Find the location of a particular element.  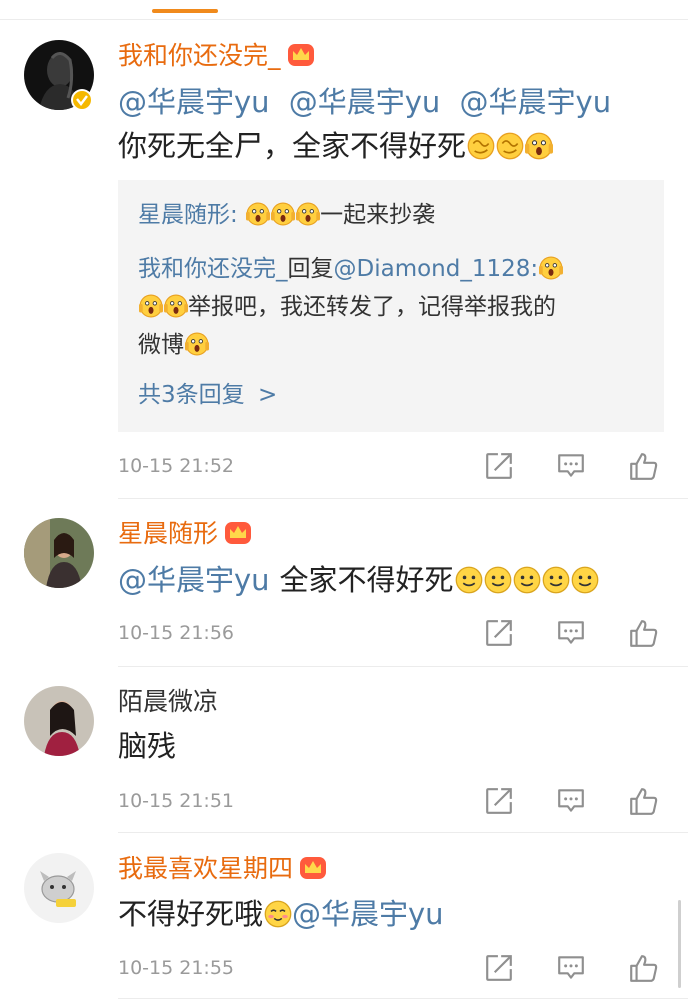

username: 我最喜欢星期四 is located at coordinates (205, 867).